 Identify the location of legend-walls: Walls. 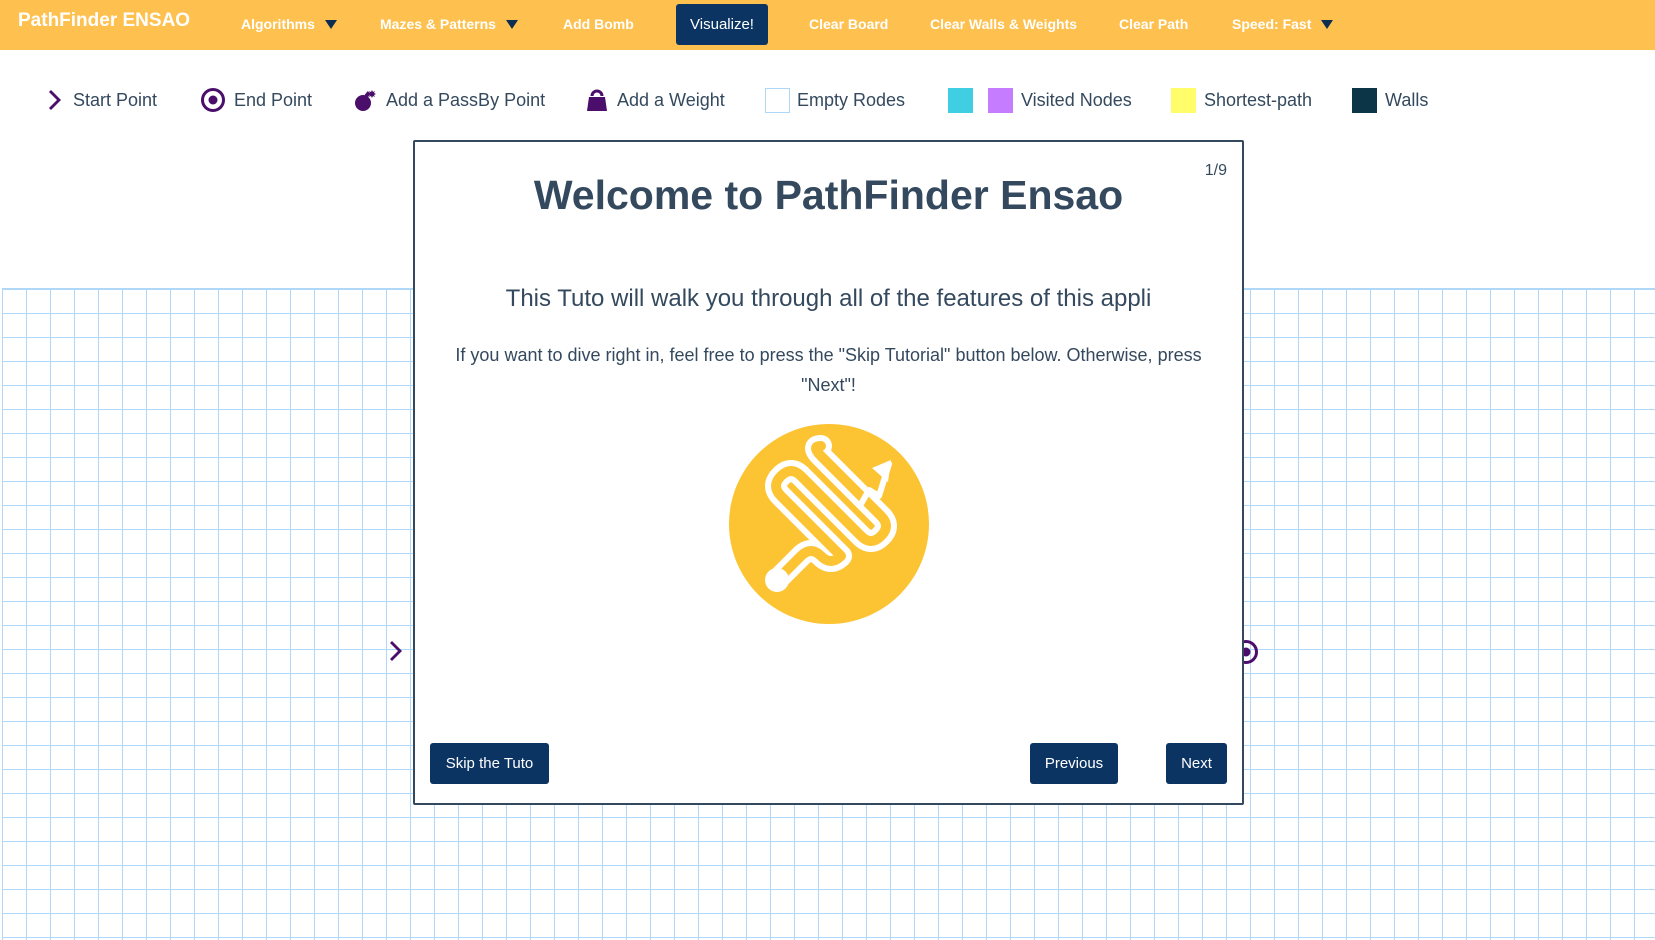
(1390, 100).